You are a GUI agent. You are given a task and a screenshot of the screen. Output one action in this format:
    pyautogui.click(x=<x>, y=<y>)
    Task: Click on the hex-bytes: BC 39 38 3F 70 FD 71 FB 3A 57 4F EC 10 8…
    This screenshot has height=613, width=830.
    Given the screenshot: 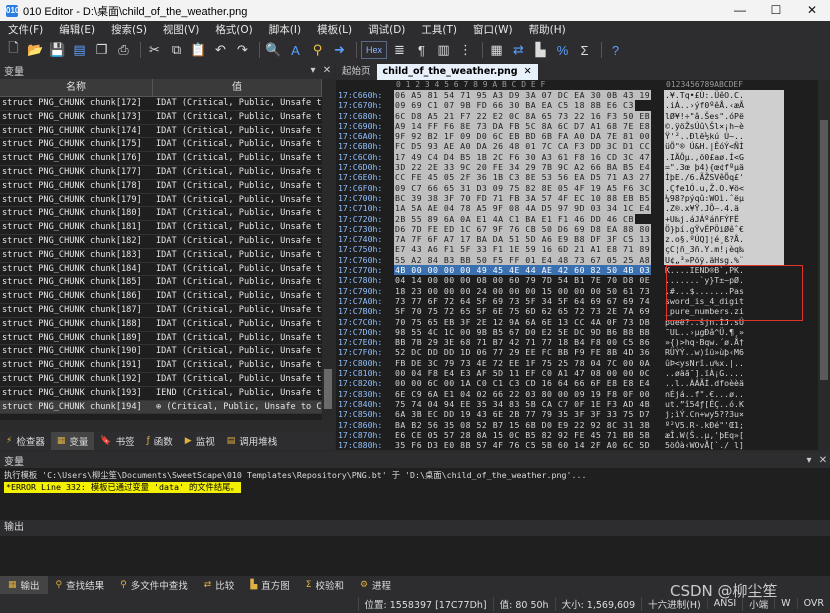 What is the action you would take?
    pyautogui.click(x=523, y=198)
    